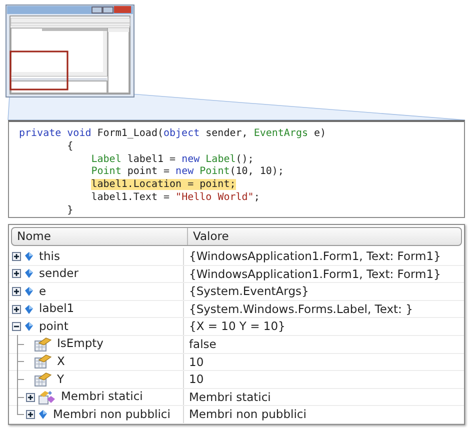  What do you see at coordinates (80, 343) in the screenshot?
I see `variable-name: IsEmpty` at bounding box center [80, 343].